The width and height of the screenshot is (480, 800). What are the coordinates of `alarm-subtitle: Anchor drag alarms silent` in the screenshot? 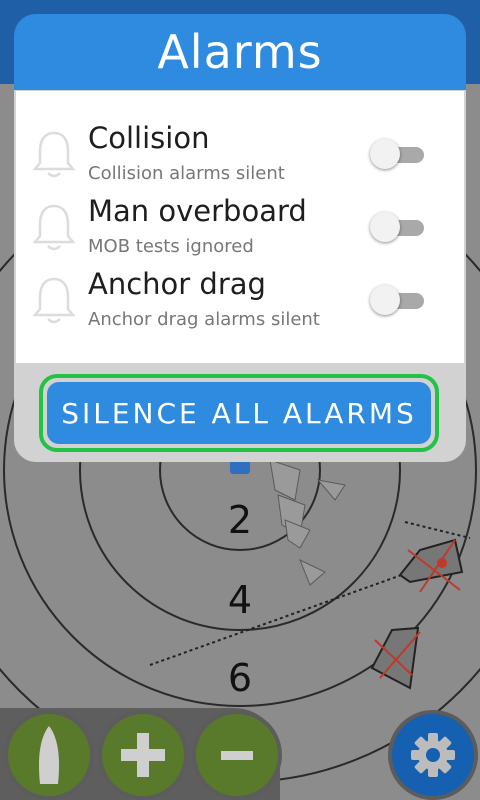 It's located at (204, 319).